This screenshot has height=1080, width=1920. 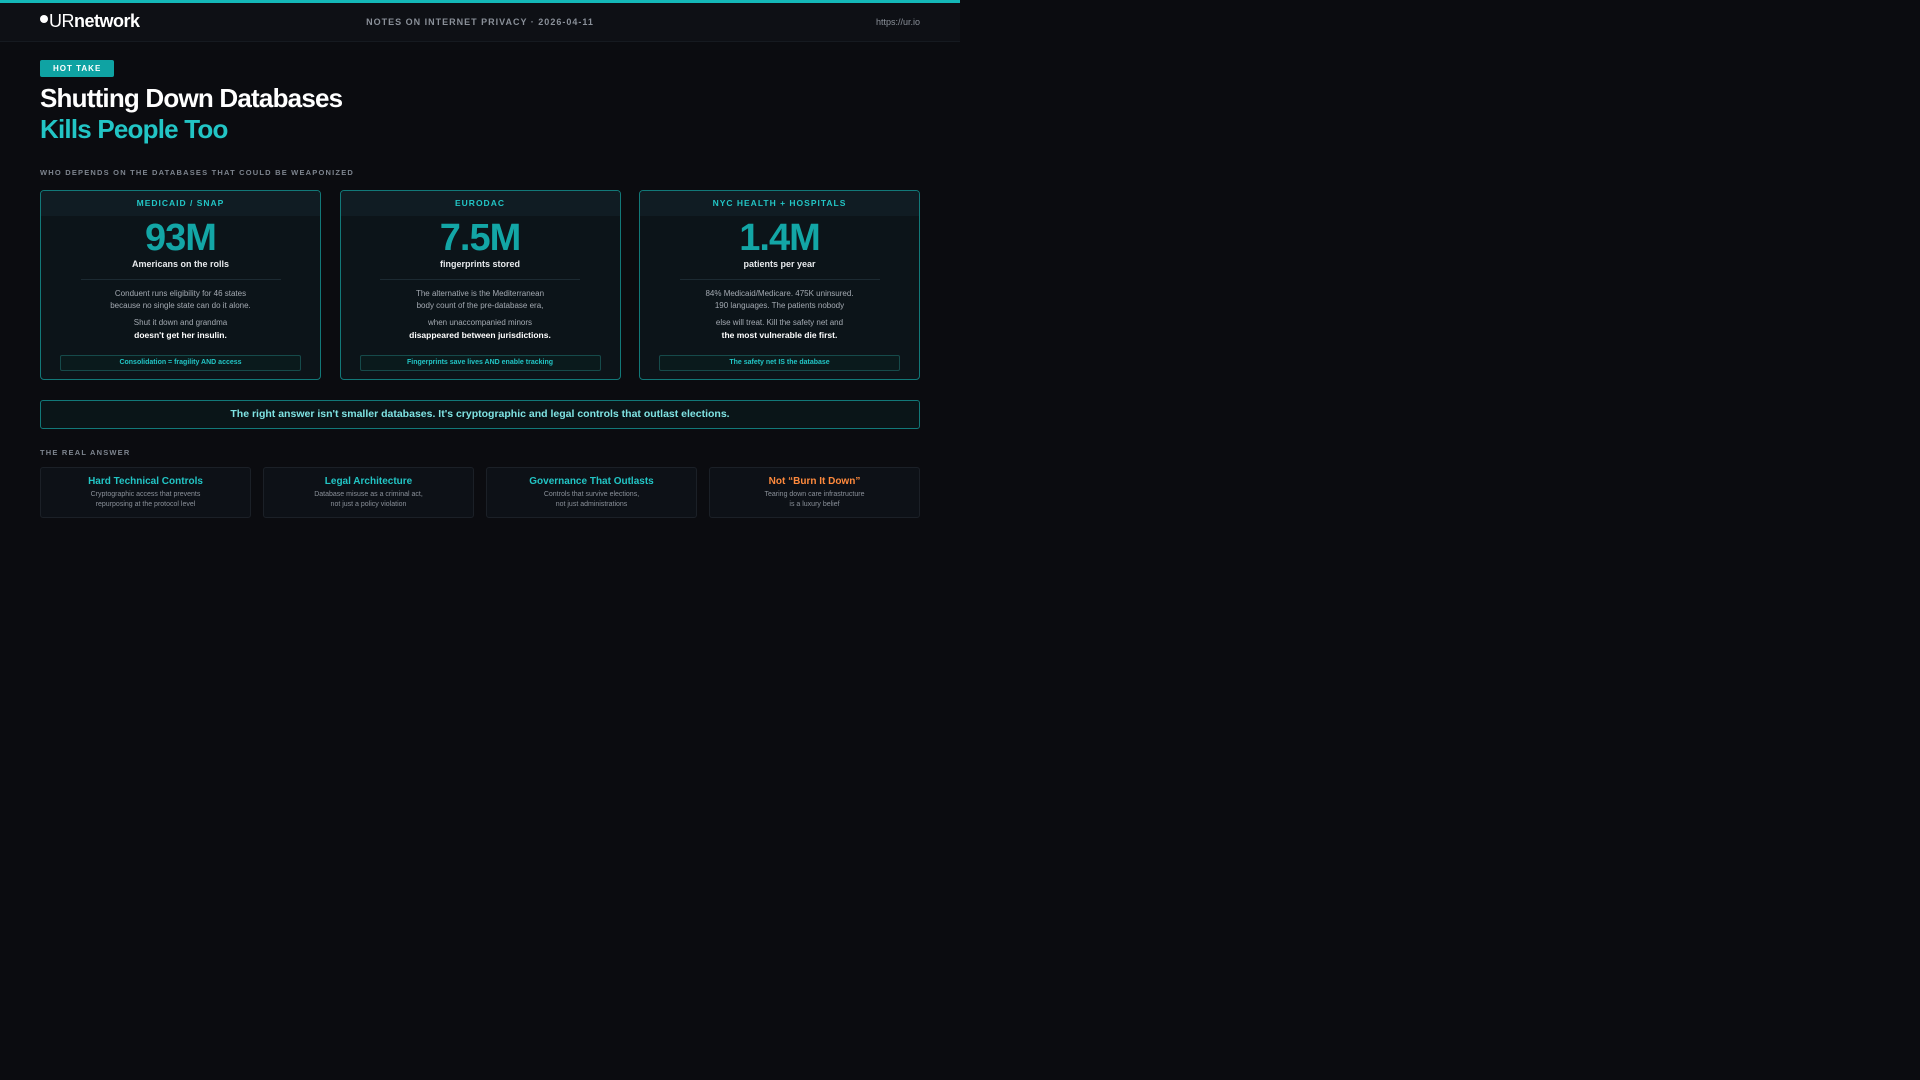 What do you see at coordinates (77, 68) in the screenshot?
I see `hot-take-badge: HOT TAKE` at bounding box center [77, 68].